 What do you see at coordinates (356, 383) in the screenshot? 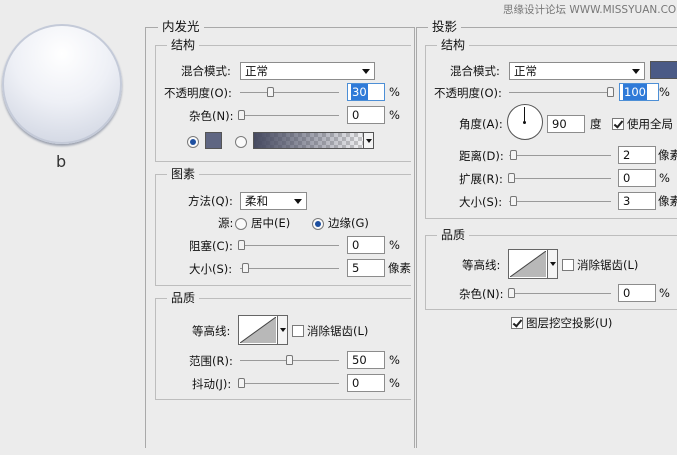
I see `ig-jitter-value: 0` at bounding box center [356, 383].